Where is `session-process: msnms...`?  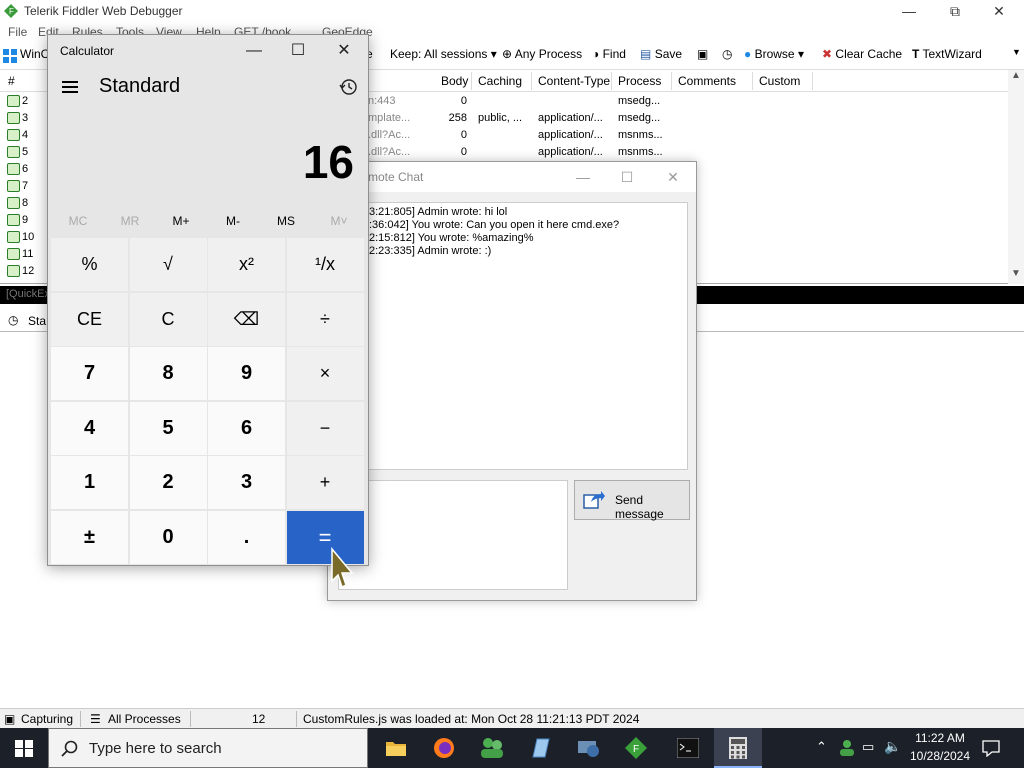
session-process: msnms... is located at coordinates (640, 152).